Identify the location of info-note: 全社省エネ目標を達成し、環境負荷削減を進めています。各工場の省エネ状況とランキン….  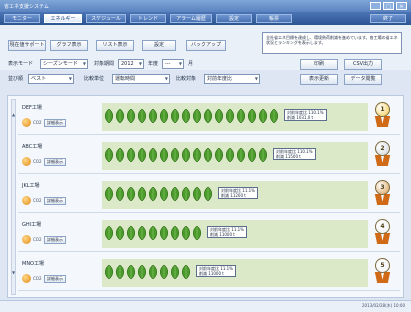
(332, 43).